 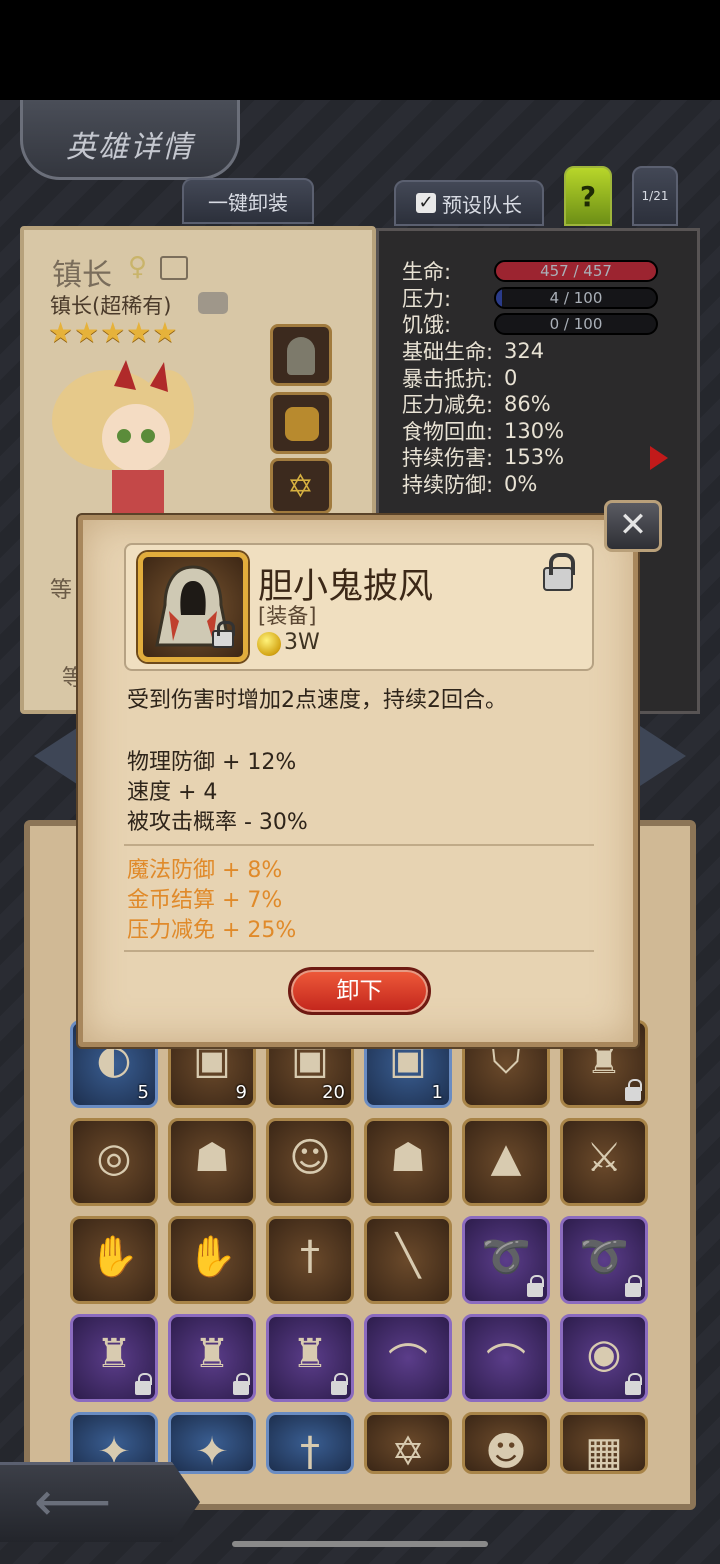 I want to click on expand-arrow-icon, so click(x=659, y=458).